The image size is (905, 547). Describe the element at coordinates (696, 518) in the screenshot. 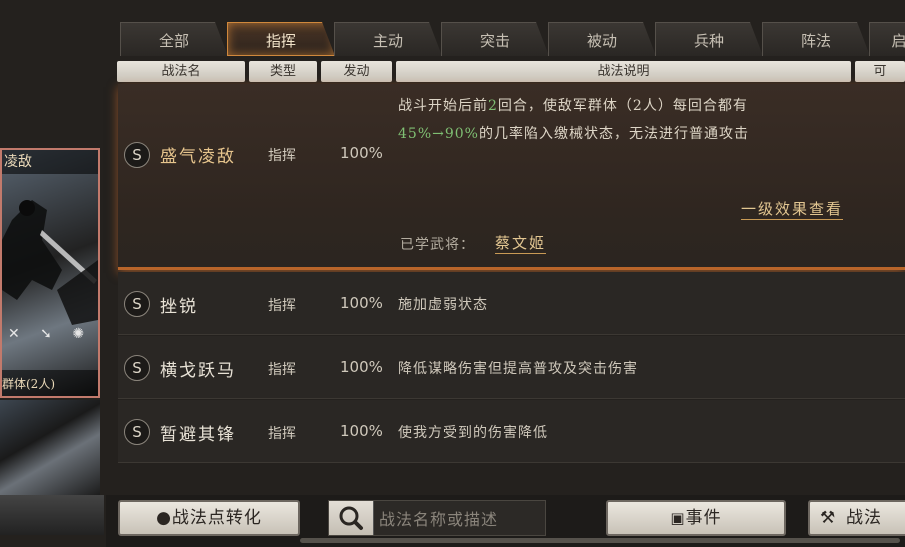

I see `event-button: ▣事件` at that location.